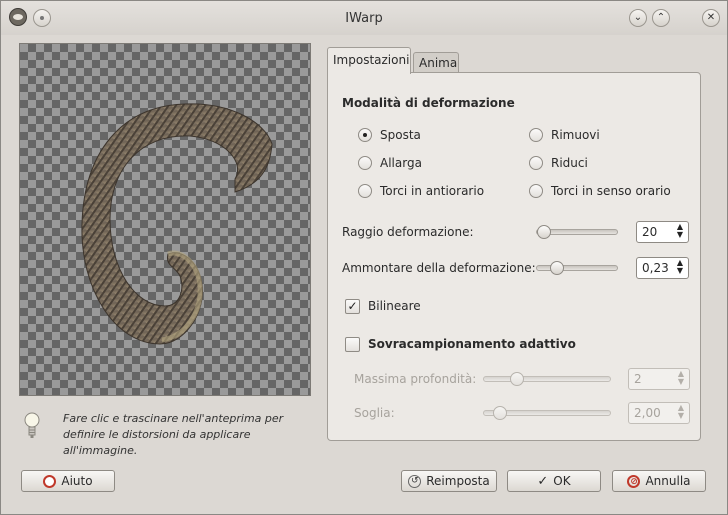 The image size is (728, 515). Describe the element at coordinates (662, 232) in the screenshot. I see `radius-spinbox: 20 ▲ ▼` at that location.